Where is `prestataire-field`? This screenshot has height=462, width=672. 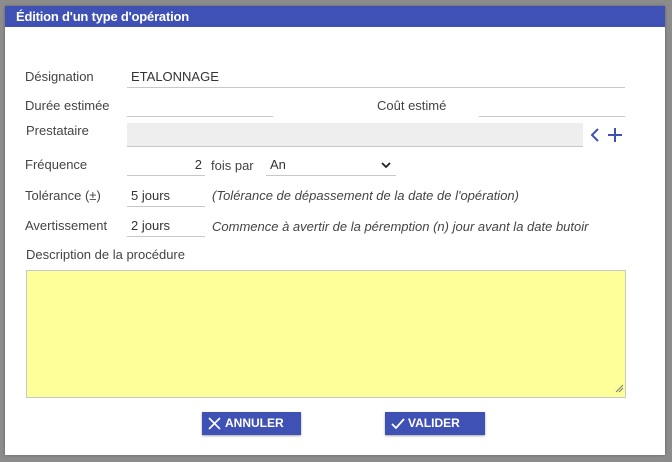 prestataire-field is located at coordinates (355, 135).